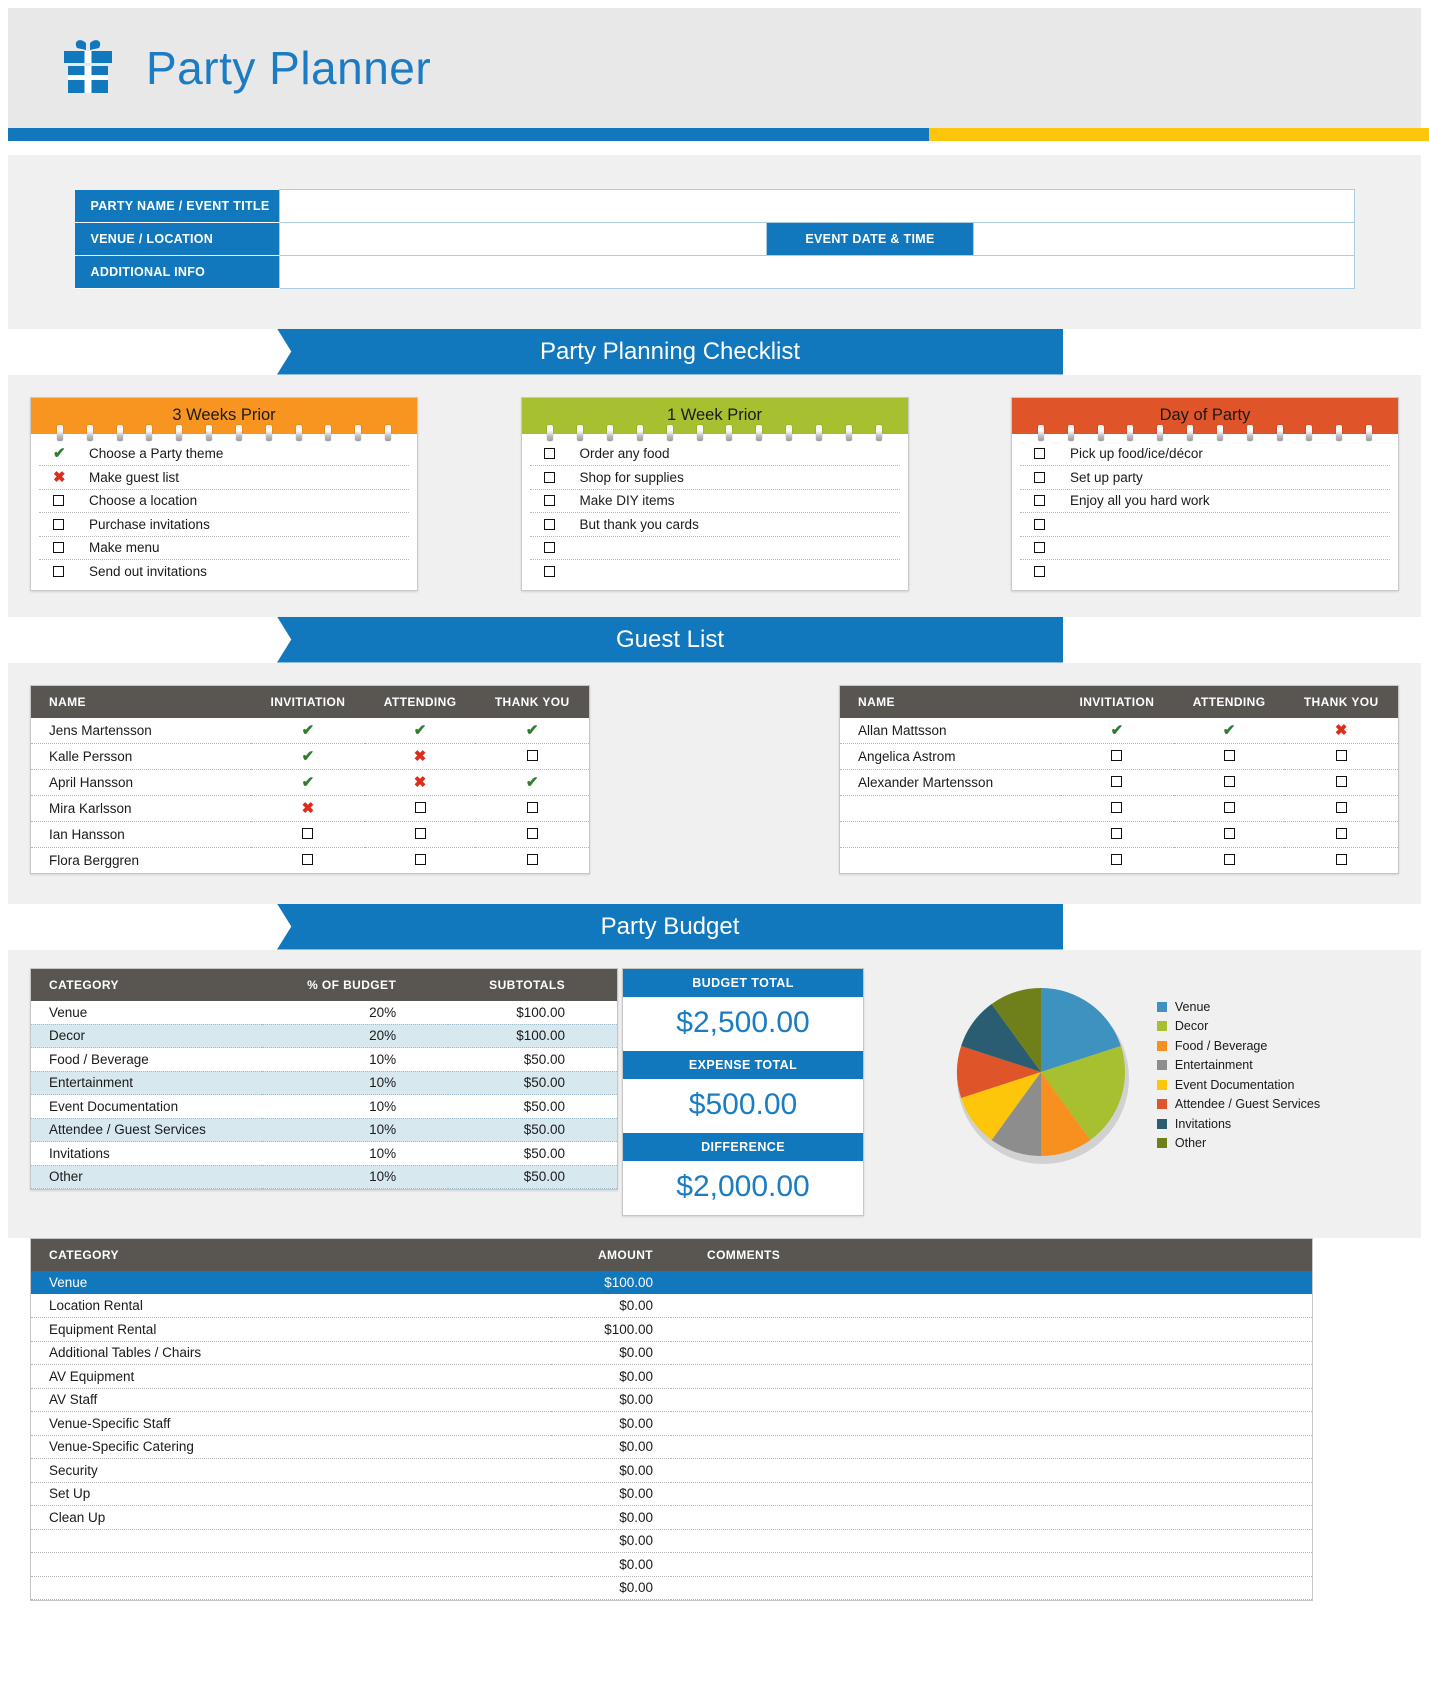 The height and width of the screenshot is (1681, 1429). What do you see at coordinates (224, 454) in the screenshot?
I see `checklist-item: ✔ Choose a Party theme` at bounding box center [224, 454].